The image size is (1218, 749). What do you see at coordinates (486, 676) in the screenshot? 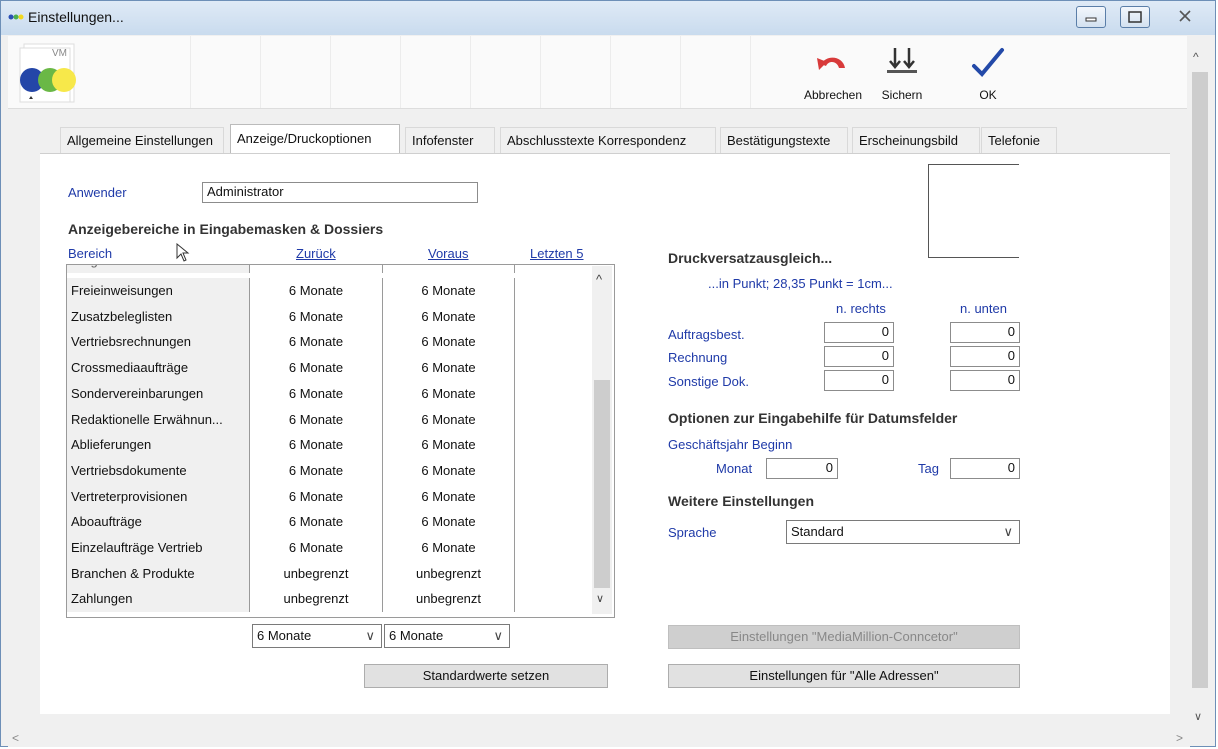
I see `set-defaults-button: Standardwerte setzen` at bounding box center [486, 676].